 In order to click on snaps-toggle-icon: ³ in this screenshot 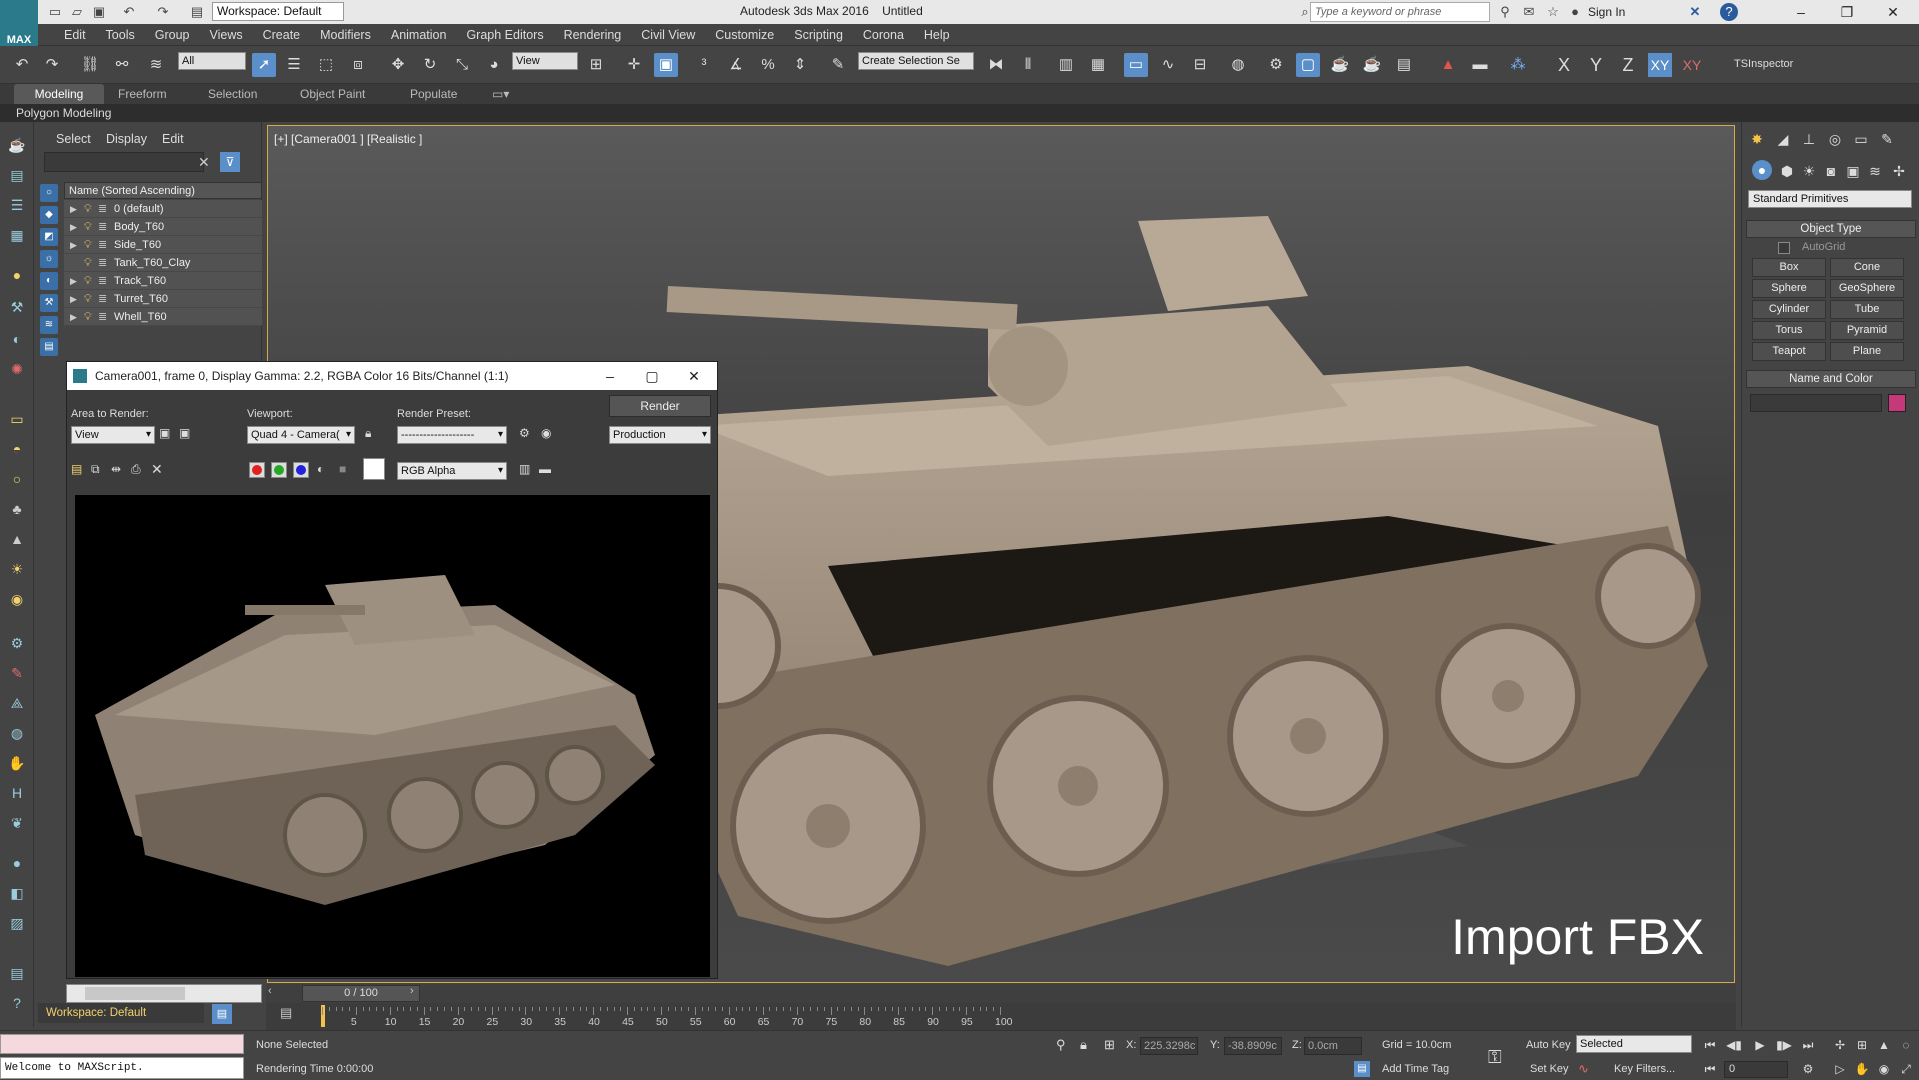, I will do `click(704, 65)`.